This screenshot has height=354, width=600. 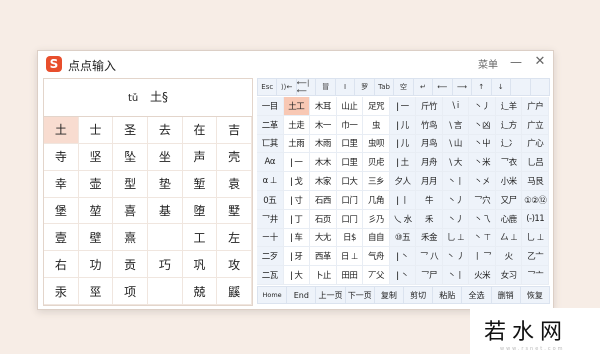 What do you see at coordinates (376, 219) in the screenshot?
I see `stroke-cell: 彡乃` at bounding box center [376, 219].